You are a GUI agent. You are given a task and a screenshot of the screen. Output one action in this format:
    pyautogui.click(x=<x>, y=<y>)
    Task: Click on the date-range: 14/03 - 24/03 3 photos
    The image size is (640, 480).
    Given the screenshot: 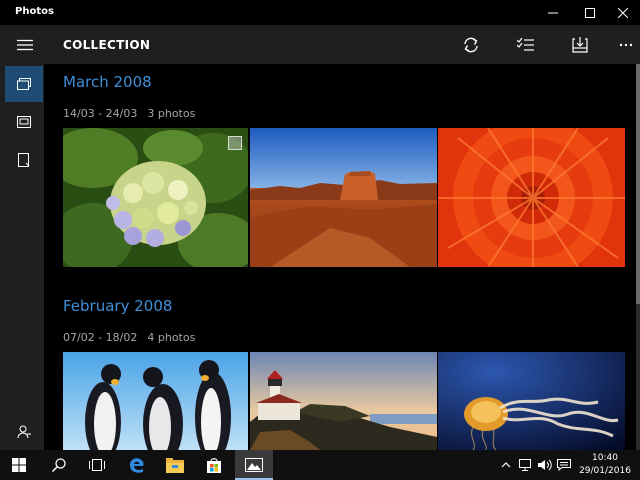 What is the action you would take?
    pyautogui.click(x=129, y=113)
    